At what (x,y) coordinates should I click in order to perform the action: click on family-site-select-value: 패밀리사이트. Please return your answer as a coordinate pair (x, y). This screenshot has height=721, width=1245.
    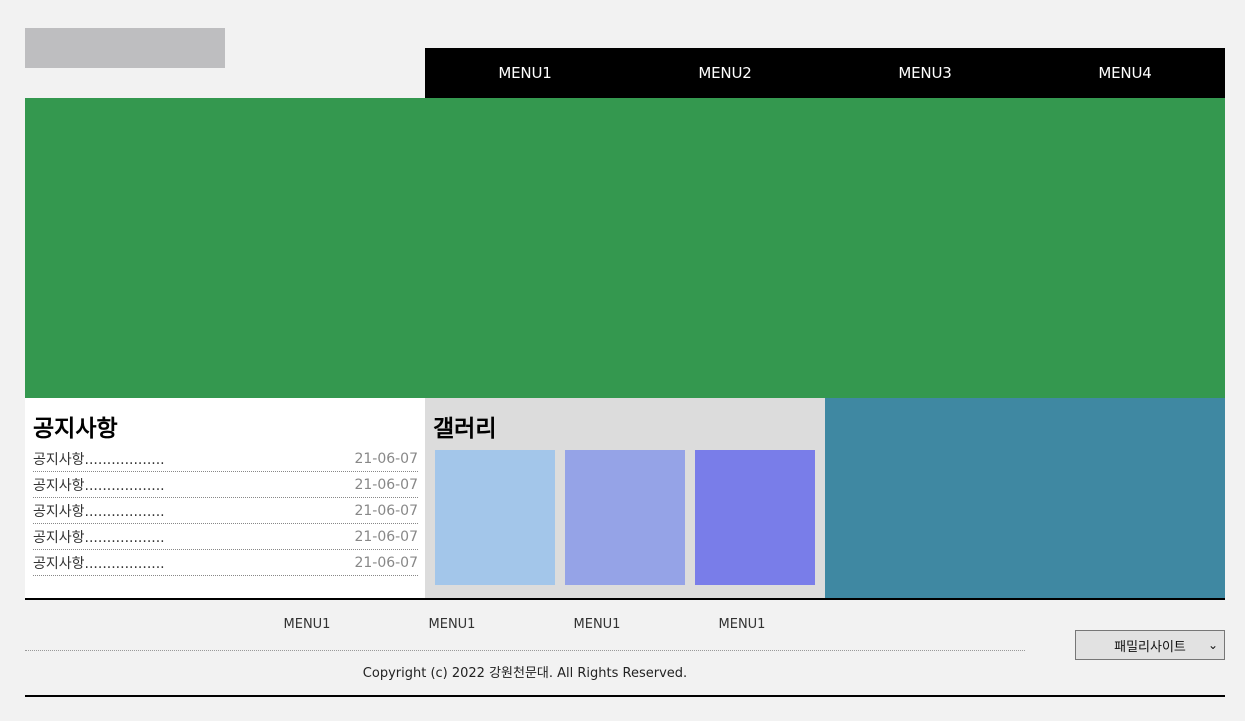
    Looking at the image, I should click on (1150, 647).